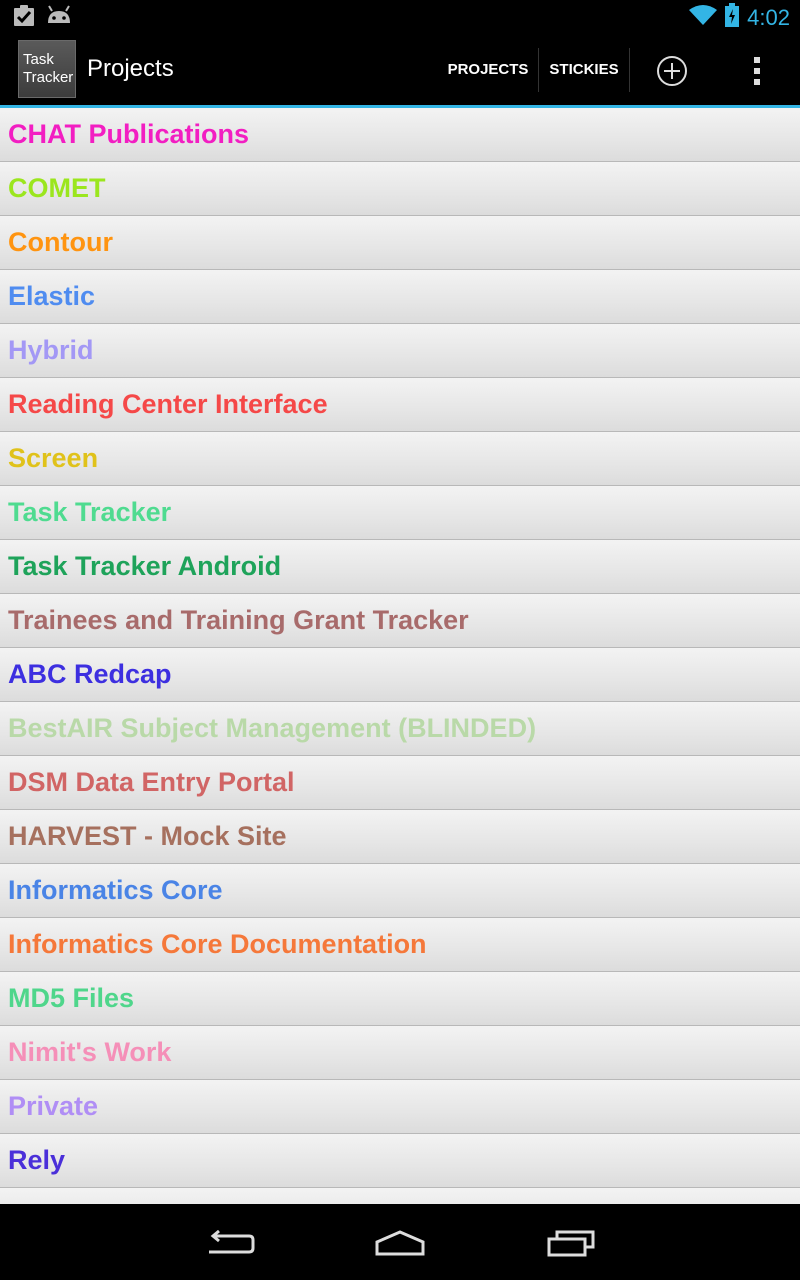  What do you see at coordinates (768, 17) in the screenshot?
I see `clock: 4:02` at bounding box center [768, 17].